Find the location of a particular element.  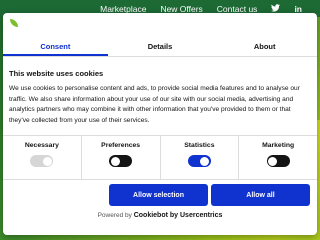

pref-label-necessary: Necessary is located at coordinates (41, 145).